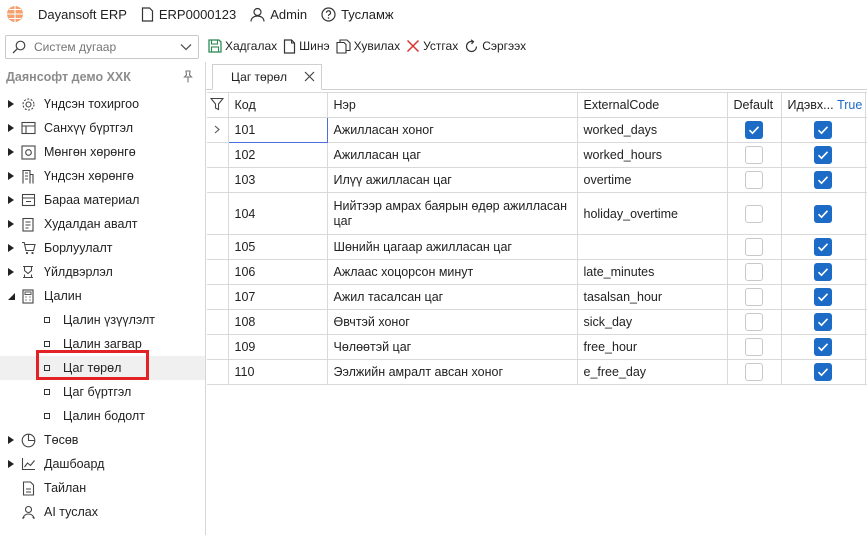 The width and height of the screenshot is (867, 535). Describe the element at coordinates (277, 155) in the screenshot. I see `cell-code: 102` at that location.